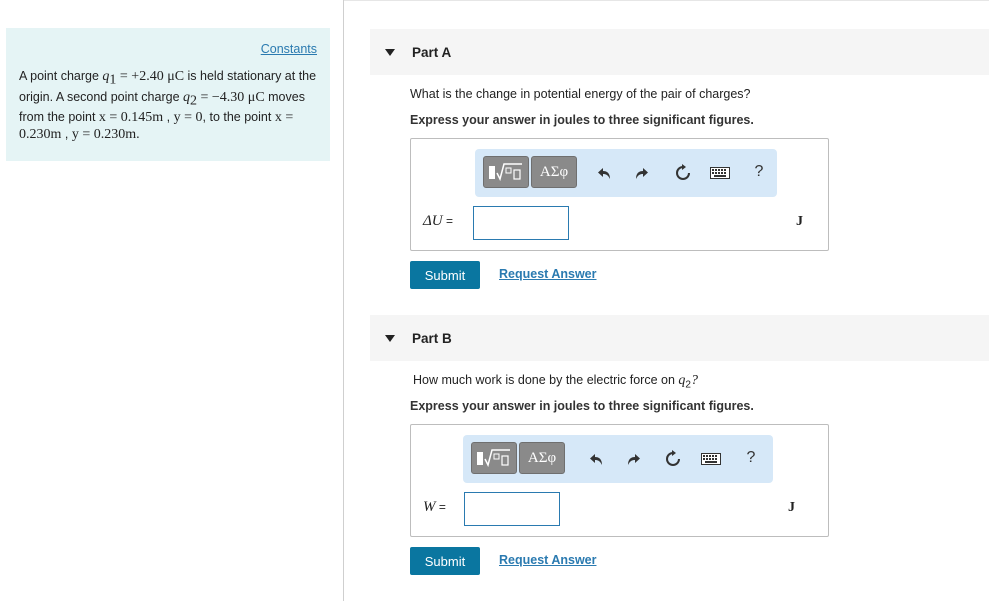  I want to click on top-rule, so click(666, 0).